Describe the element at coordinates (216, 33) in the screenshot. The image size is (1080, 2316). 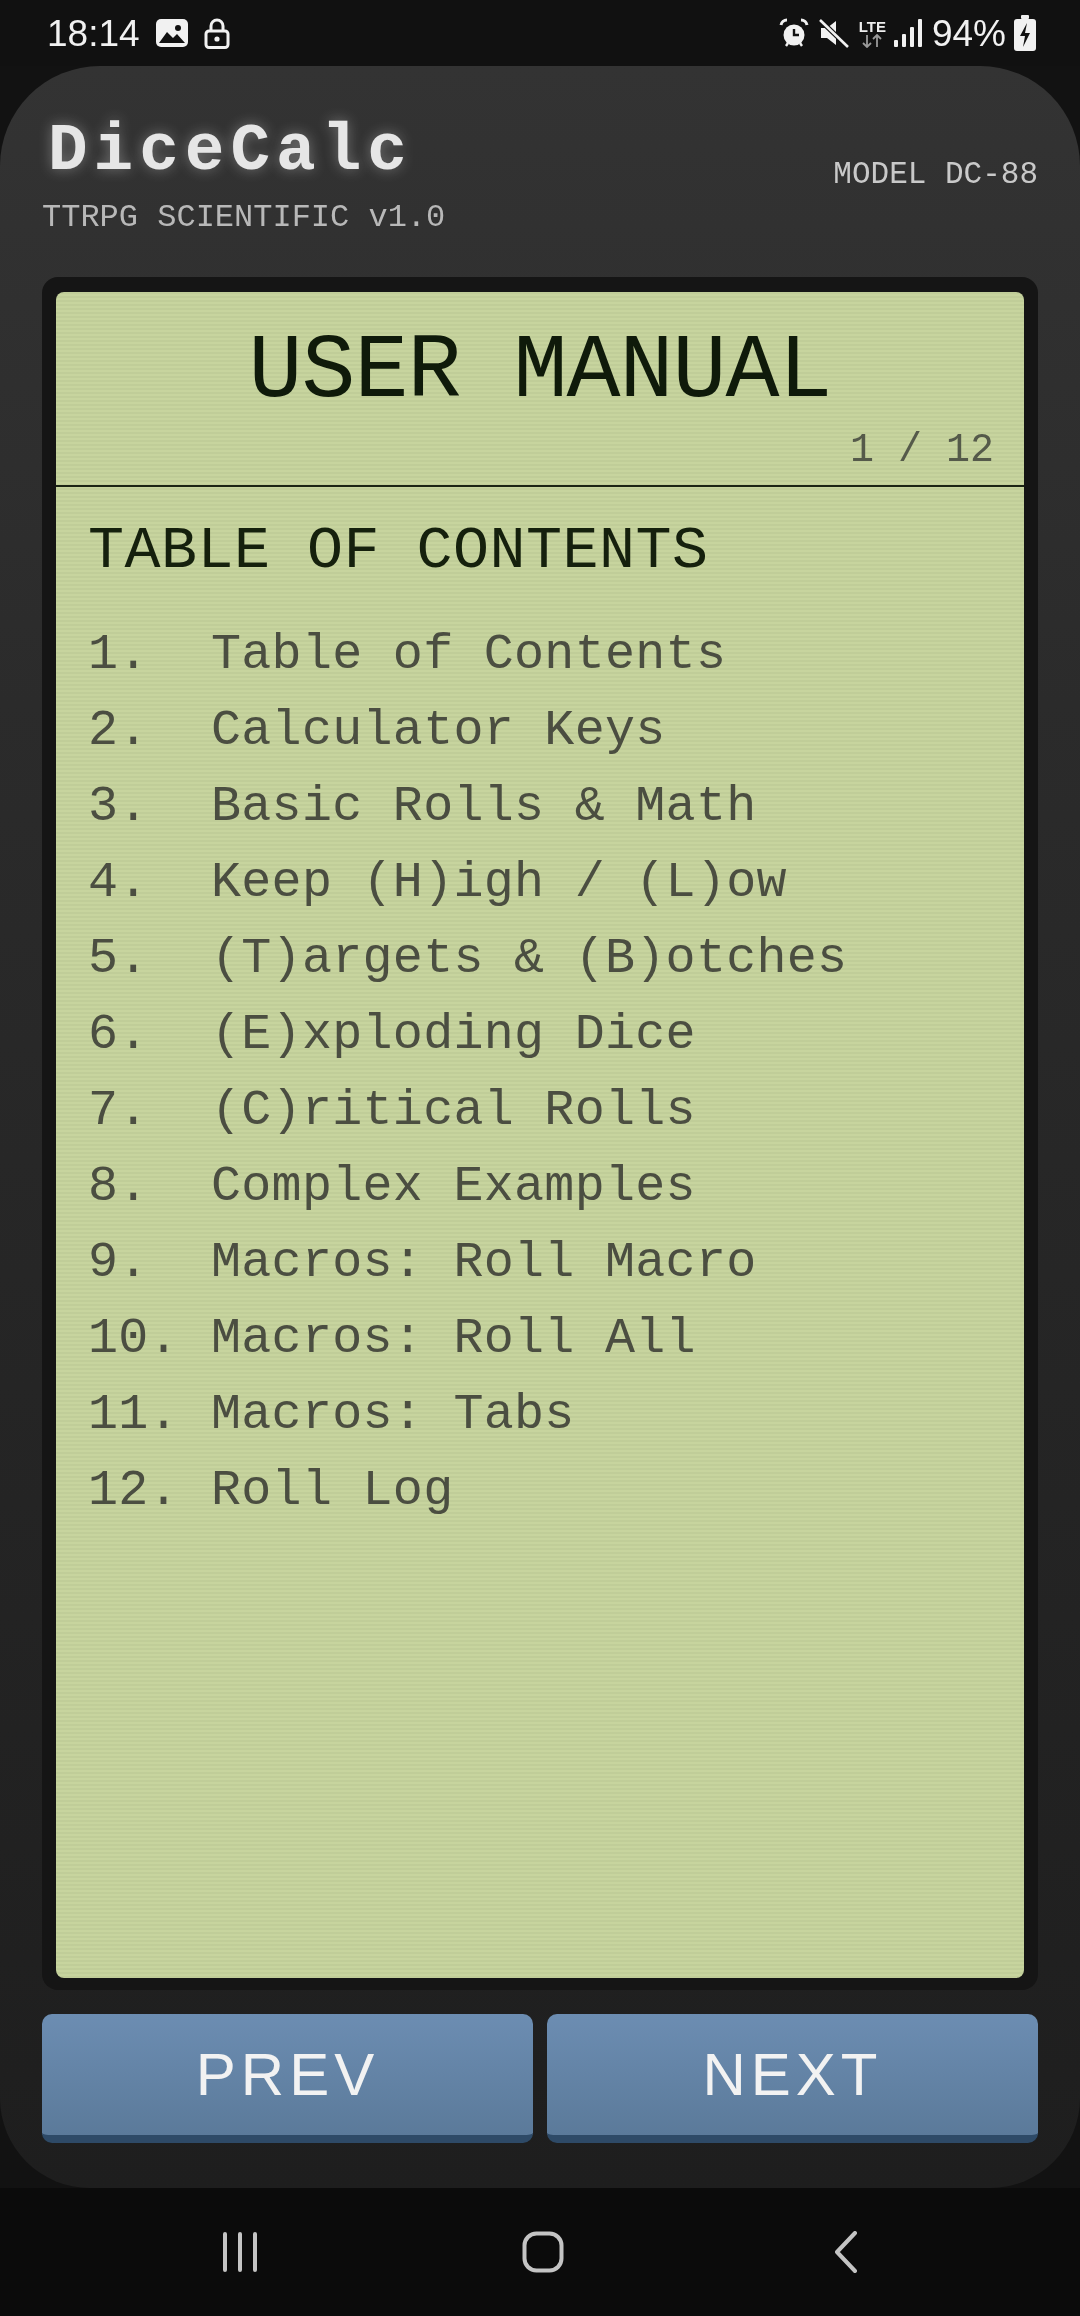
I see `lock-icon` at that location.